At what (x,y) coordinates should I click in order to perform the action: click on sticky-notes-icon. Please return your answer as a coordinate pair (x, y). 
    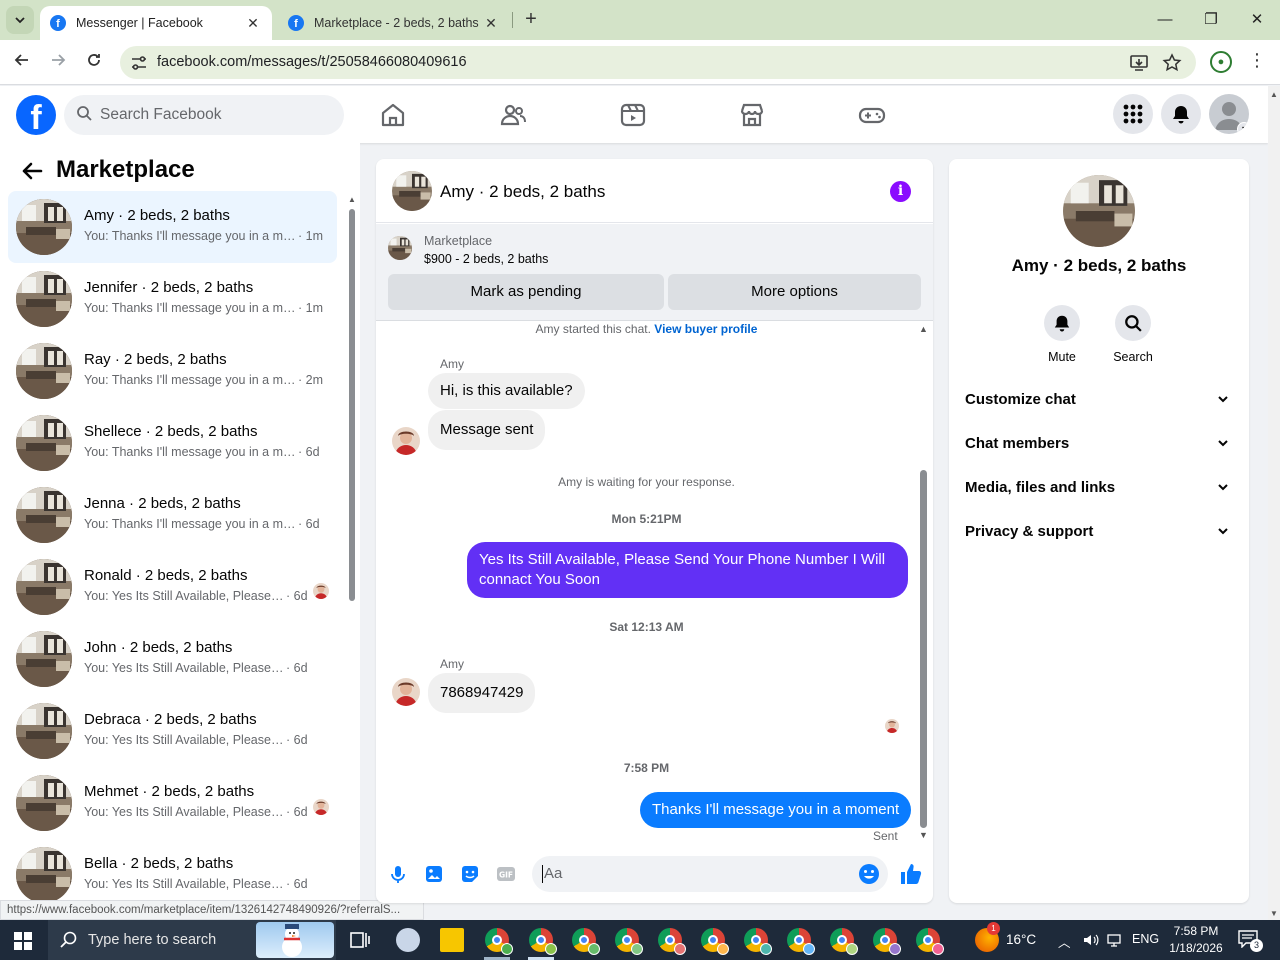
    Looking at the image, I should click on (452, 940).